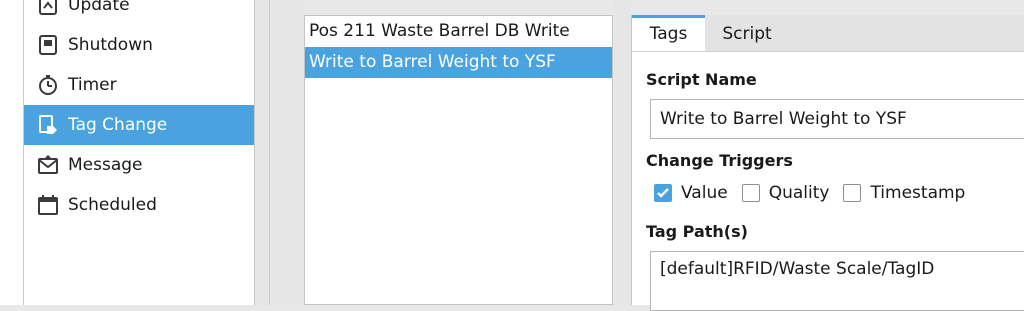 This screenshot has height=311, width=1024. I want to click on list-item: Pos 211 Waste Barrel DB Write, so click(458, 31).